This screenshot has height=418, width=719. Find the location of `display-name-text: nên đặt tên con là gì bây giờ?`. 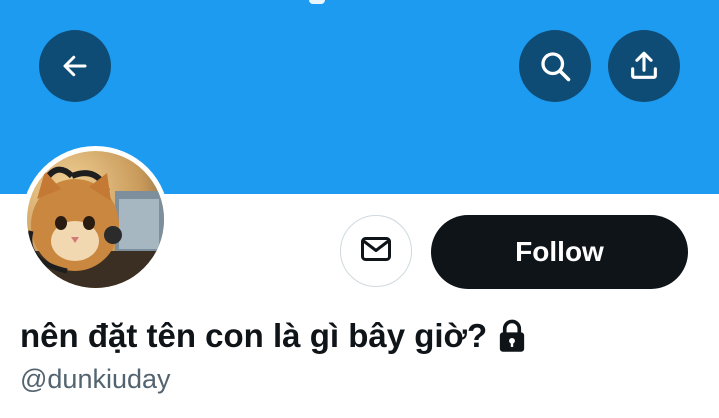

display-name-text: nên đặt tên con là gì bây giờ? is located at coordinates (254, 335).